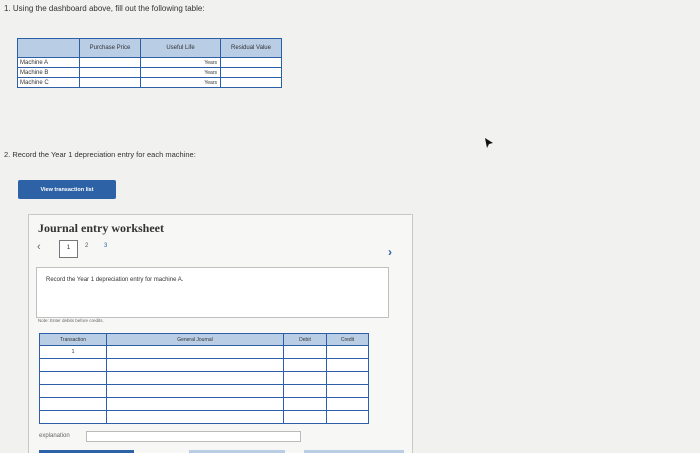 The image size is (700, 453). I want to click on header-purchase-price: Purchase Price, so click(110, 48).